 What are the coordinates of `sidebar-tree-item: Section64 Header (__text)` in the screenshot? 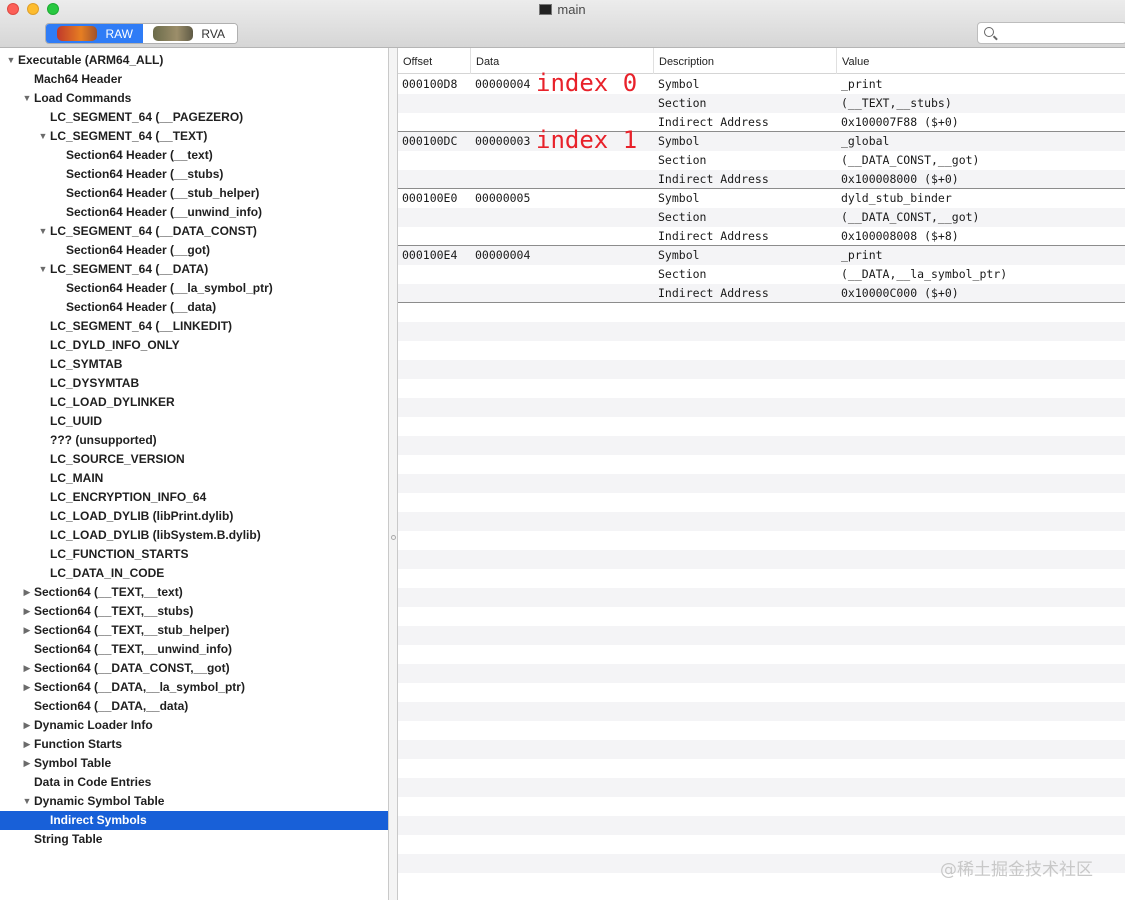 It's located at (194, 155).